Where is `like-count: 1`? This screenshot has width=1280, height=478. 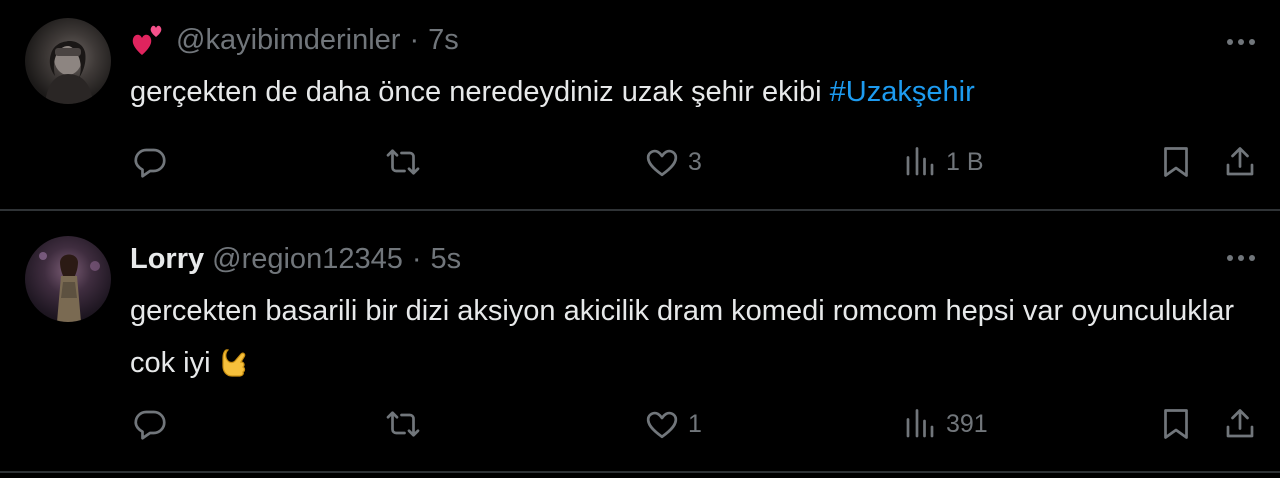
like-count: 1 is located at coordinates (695, 423).